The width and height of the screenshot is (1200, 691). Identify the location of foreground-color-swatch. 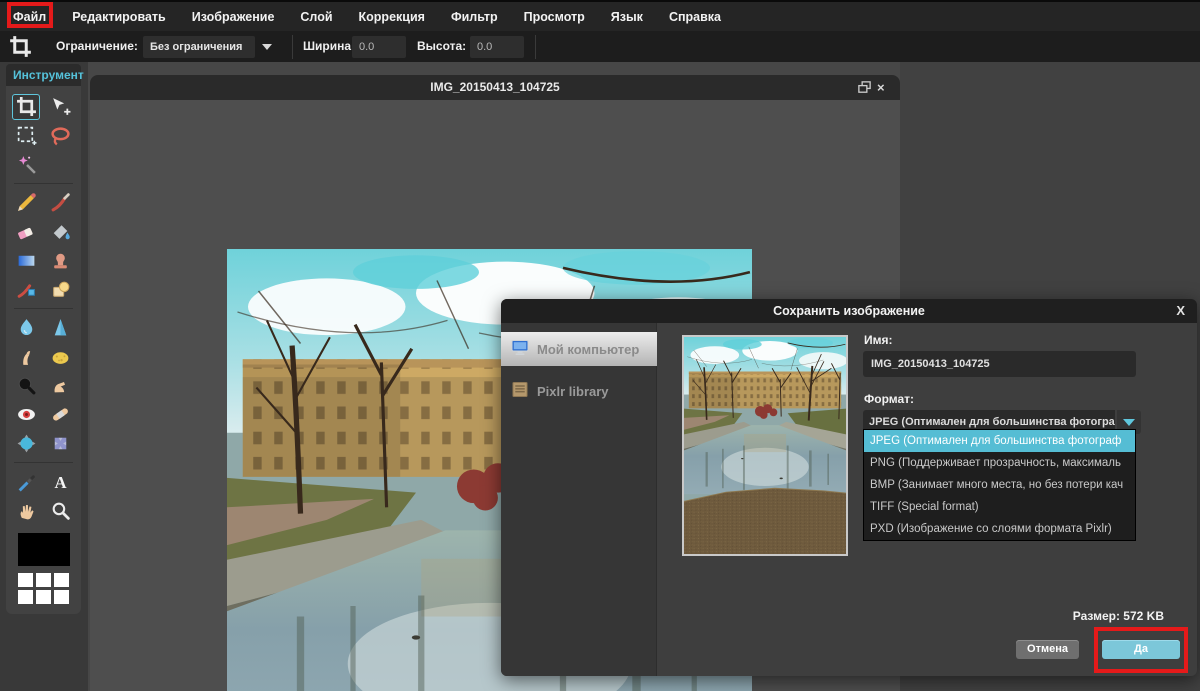
(43, 549).